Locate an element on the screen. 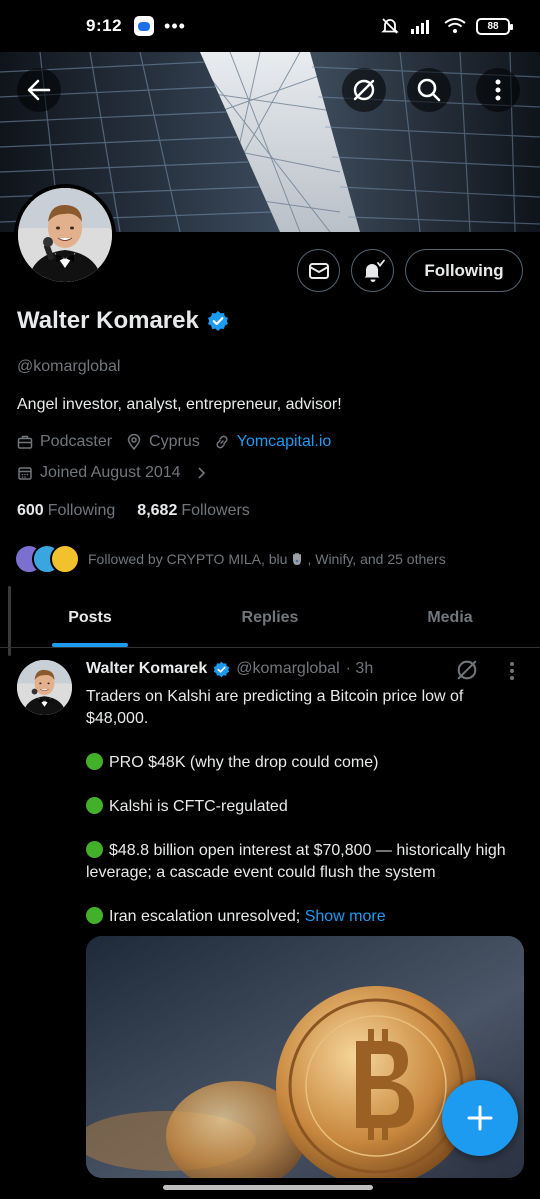  profile-tabs: Posts Replies Media is located at coordinates (270, 618).